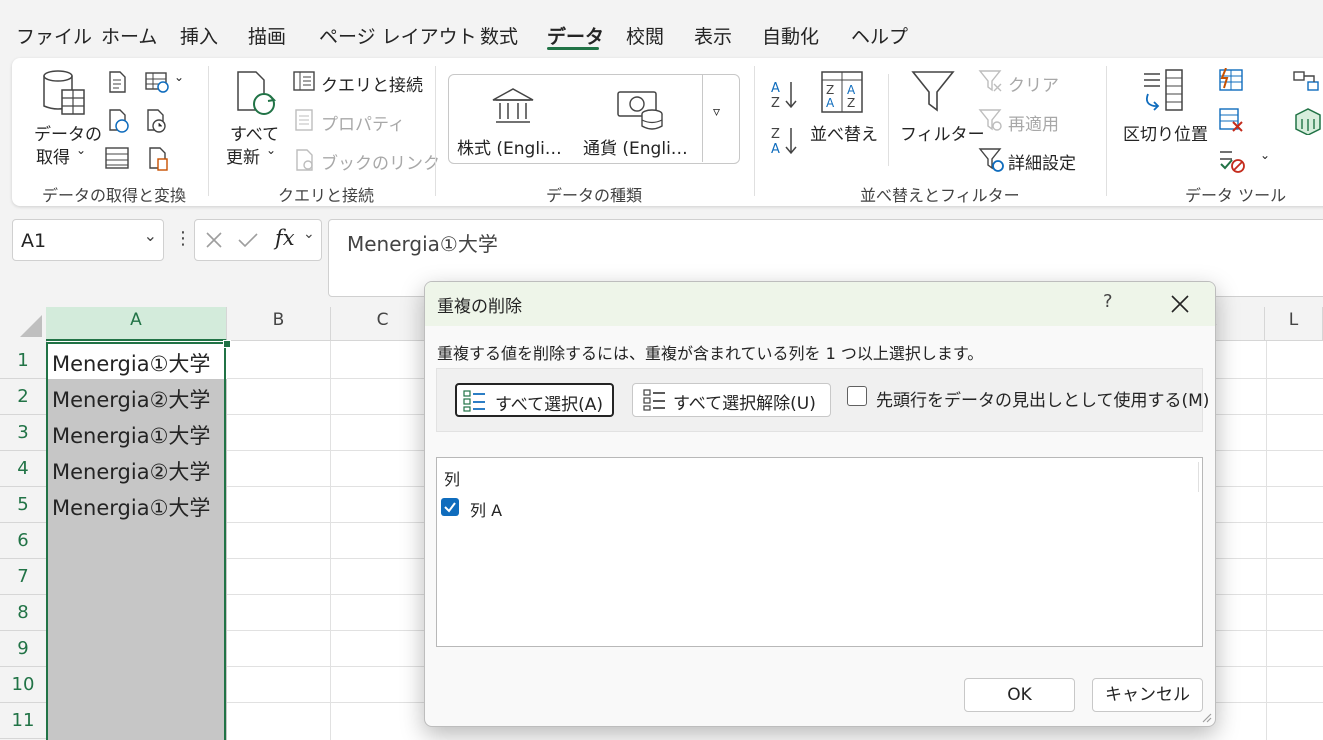 The height and width of the screenshot is (740, 1323). I want to click on advanced-button: 詳細設定, so click(1042, 161).